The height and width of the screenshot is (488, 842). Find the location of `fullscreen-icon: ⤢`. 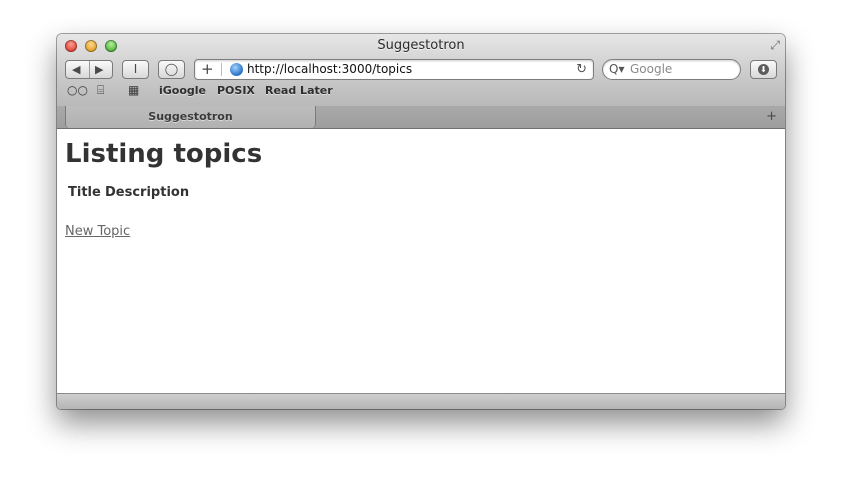

fullscreen-icon: ⤢ is located at coordinates (775, 45).